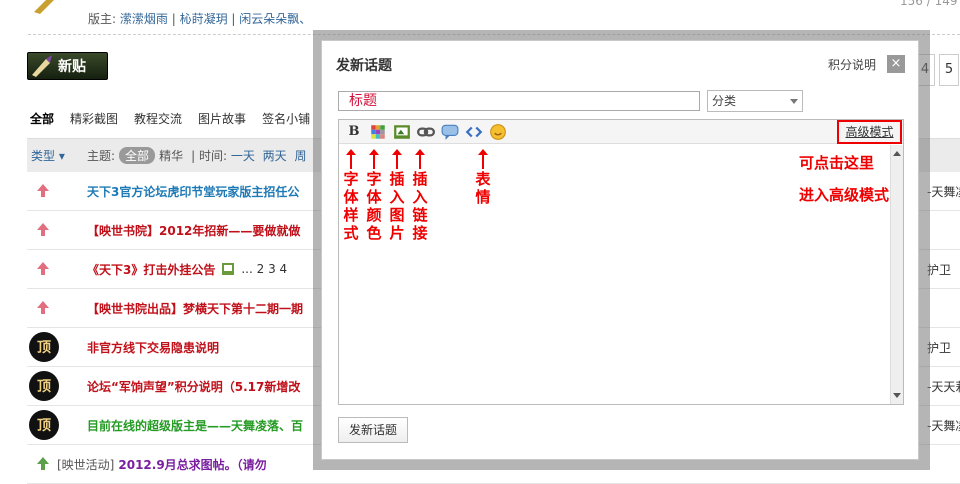 This screenshot has width=960, height=484. Describe the element at coordinates (102, 19) in the screenshot. I see `moderators-label: 版主:` at that location.